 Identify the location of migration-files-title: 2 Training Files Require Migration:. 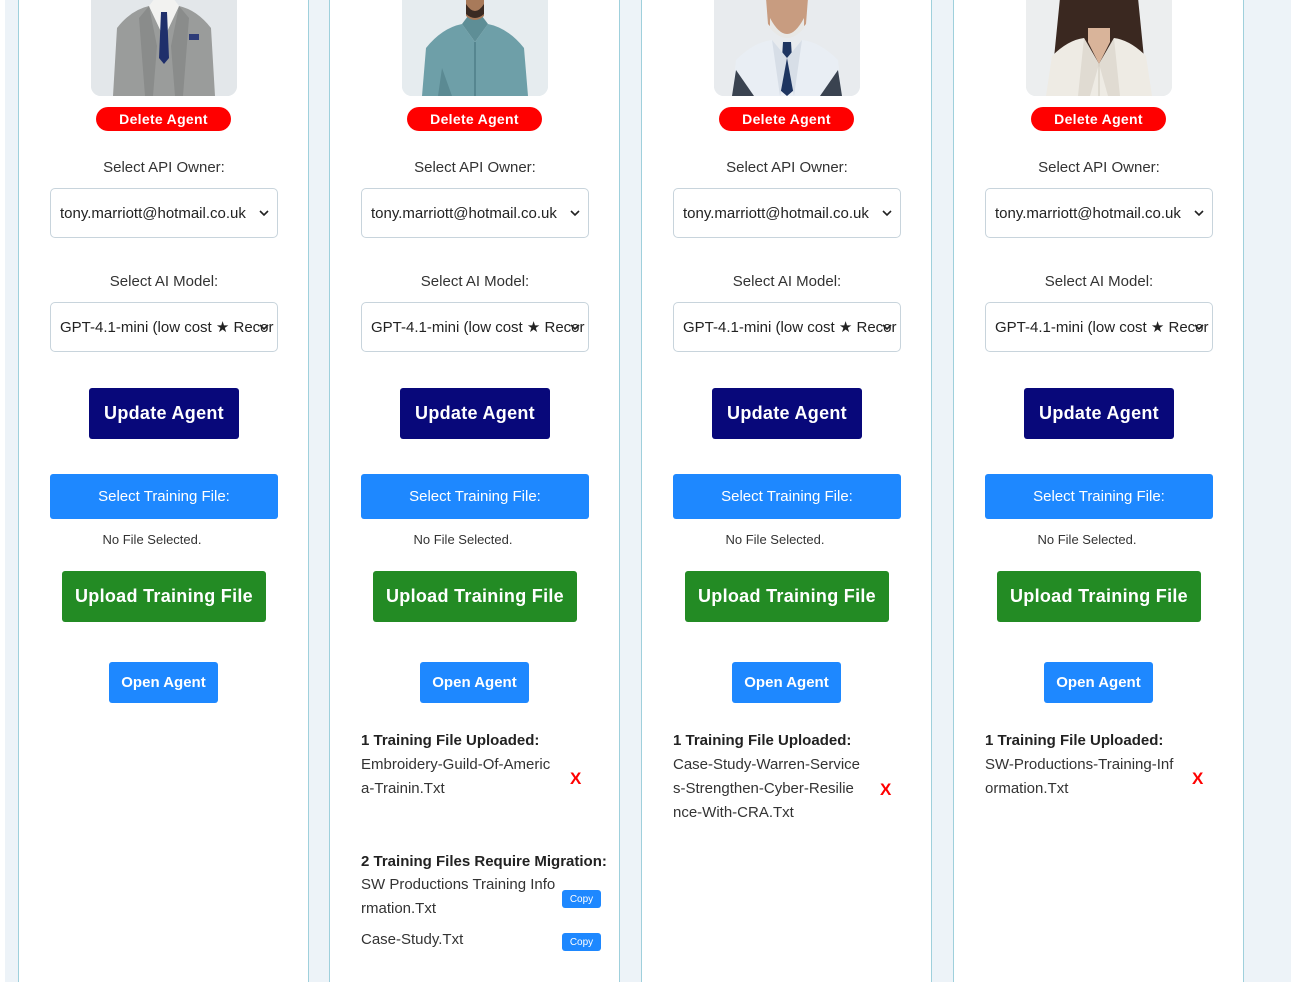
(484, 861).